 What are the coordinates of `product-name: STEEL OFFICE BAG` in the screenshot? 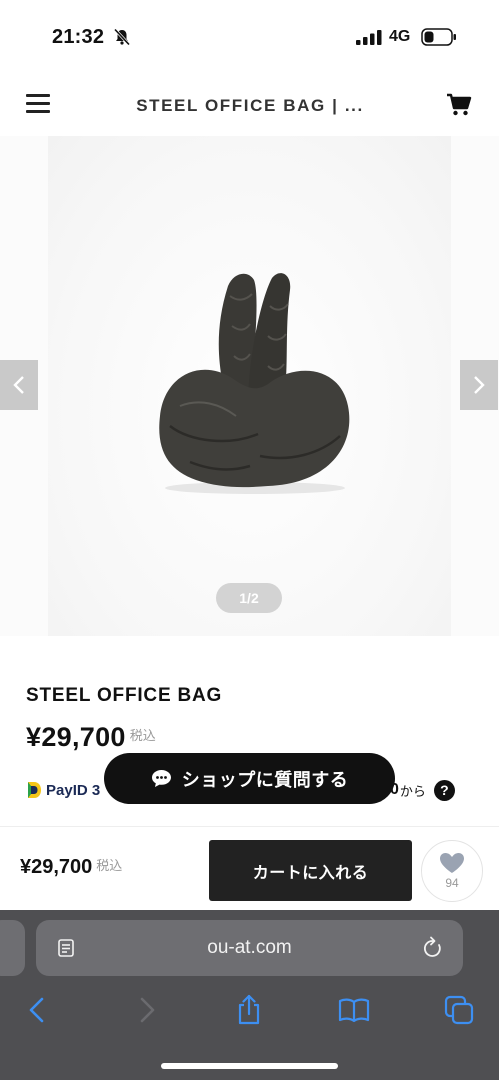 It's located at (124, 695).